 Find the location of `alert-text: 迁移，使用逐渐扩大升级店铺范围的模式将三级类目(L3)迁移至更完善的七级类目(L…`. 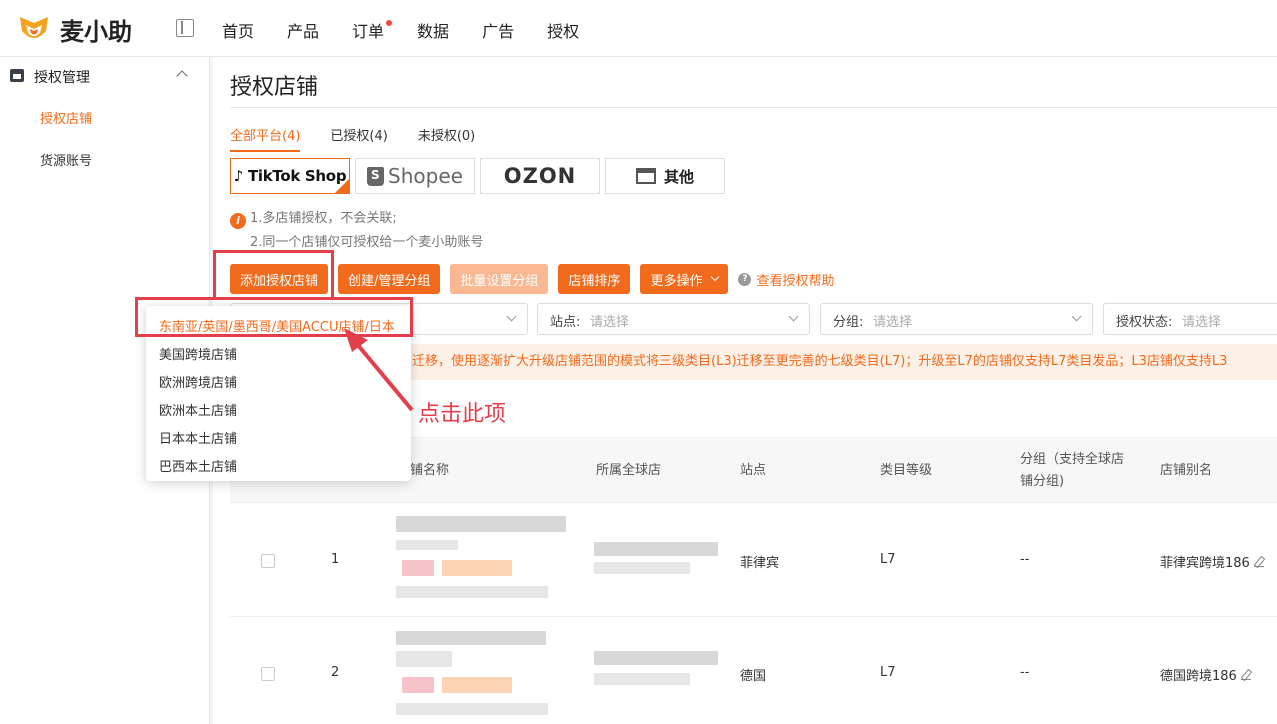

alert-text: 迁移，使用逐渐扩大升级店铺范围的模式将三级类目(L3)迁移至更完善的七级类目(L… is located at coordinates (820, 361).